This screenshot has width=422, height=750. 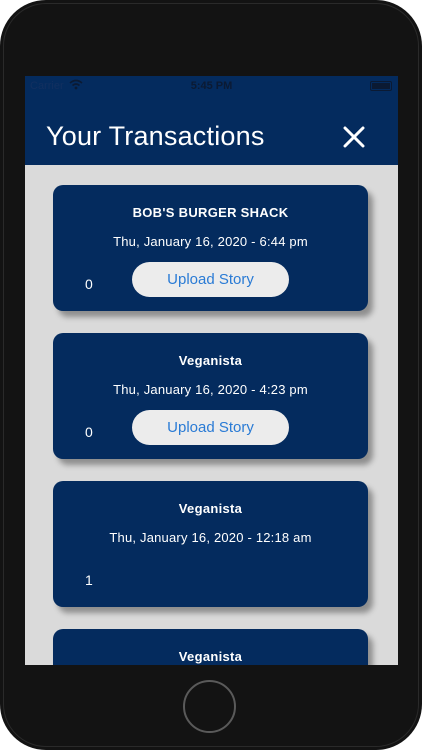 What do you see at coordinates (210, 647) in the screenshot?
I see `transaction-card: Veganista` at bounding box center [210, 647].